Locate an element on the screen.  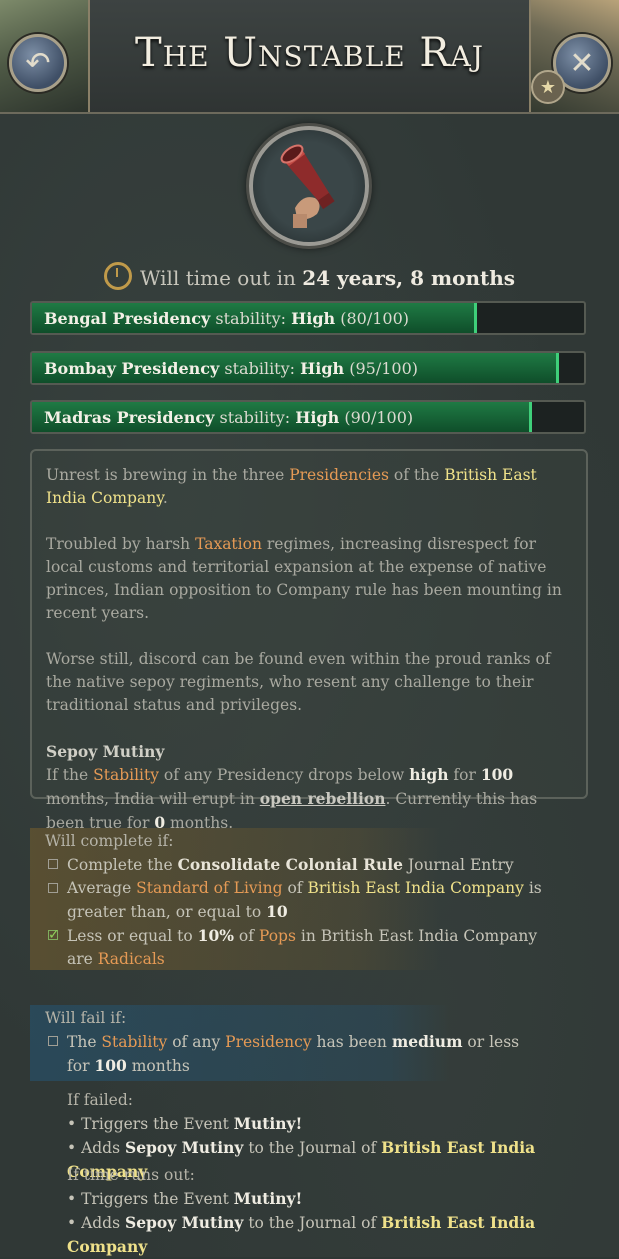
text: months, India will erupt in is located at coordinates (153, 799).